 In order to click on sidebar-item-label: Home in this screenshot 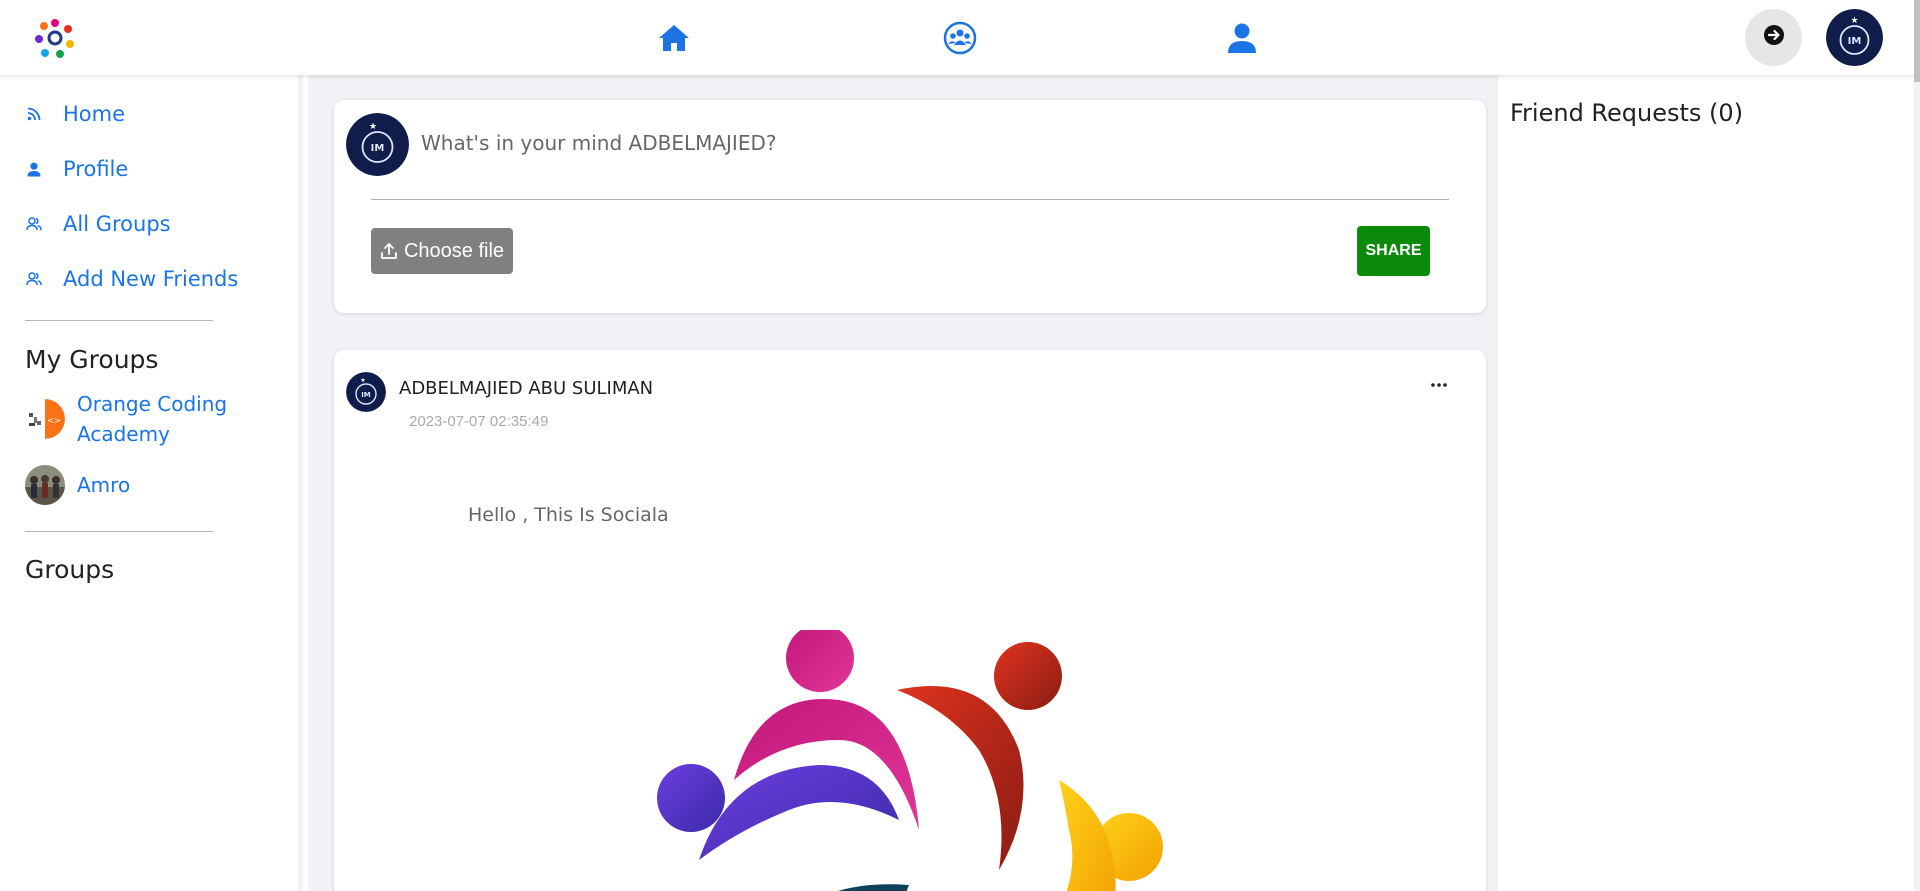, I will do `click(94, 114)`.